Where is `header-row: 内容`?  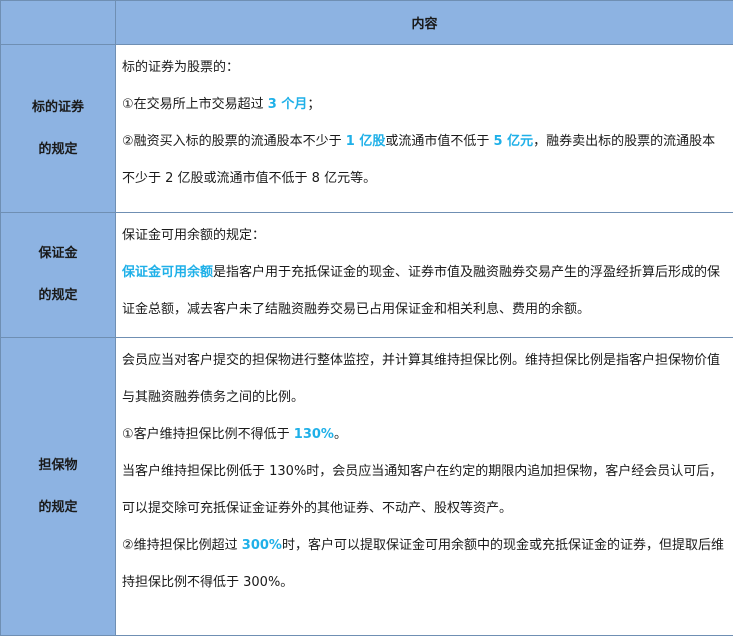
header-row: 内容 is located at coordinates (366, 22).